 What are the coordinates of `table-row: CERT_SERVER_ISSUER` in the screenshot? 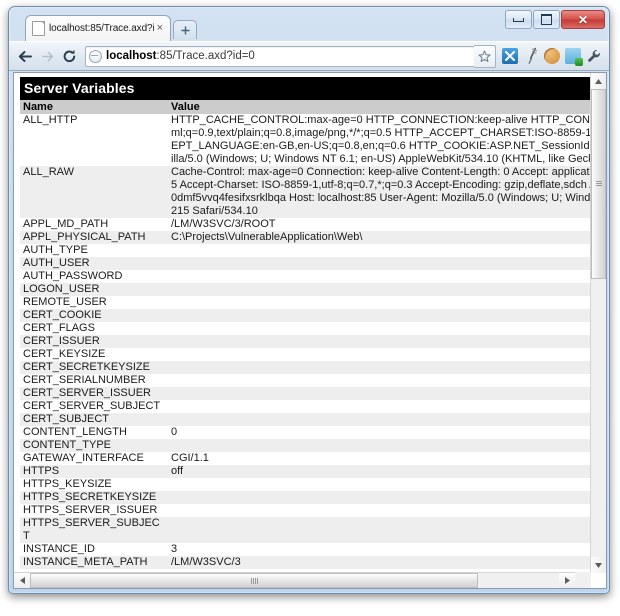 It's located at (305, 393).